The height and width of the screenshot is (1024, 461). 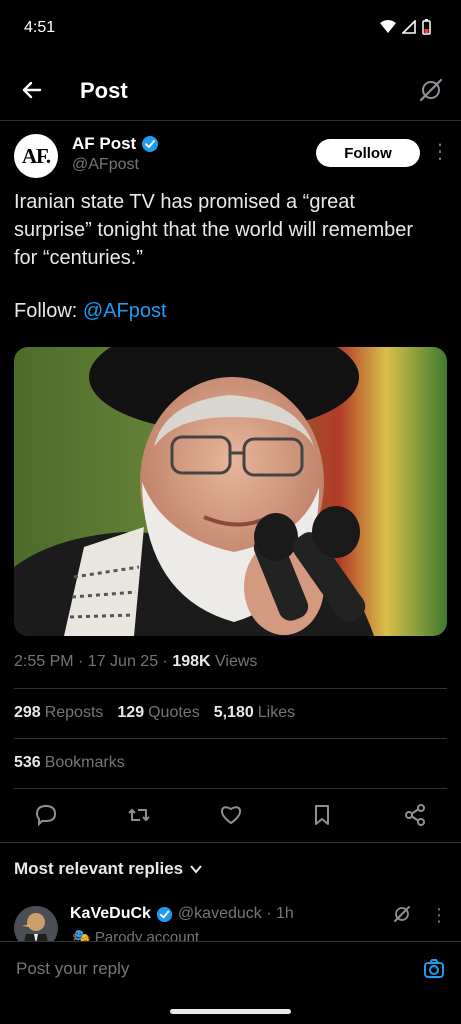 I want to click on chevron-down-icon, so click(x=196, y=869).